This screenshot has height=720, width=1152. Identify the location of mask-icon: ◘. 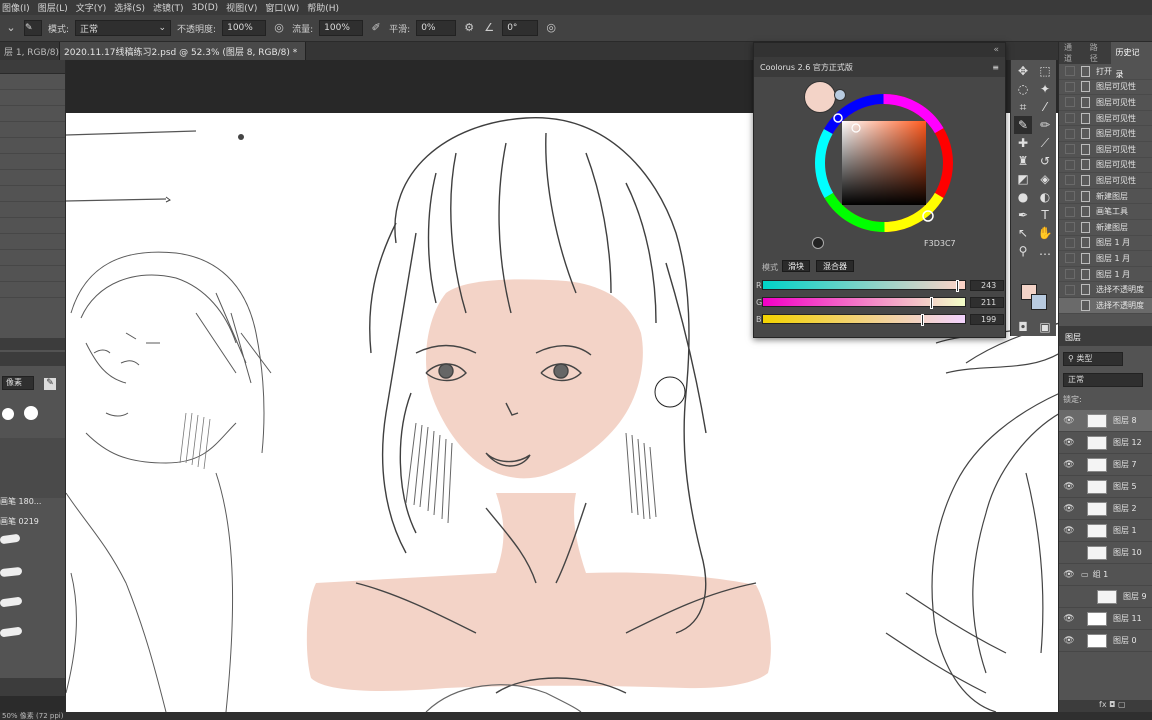
(1112, 704).